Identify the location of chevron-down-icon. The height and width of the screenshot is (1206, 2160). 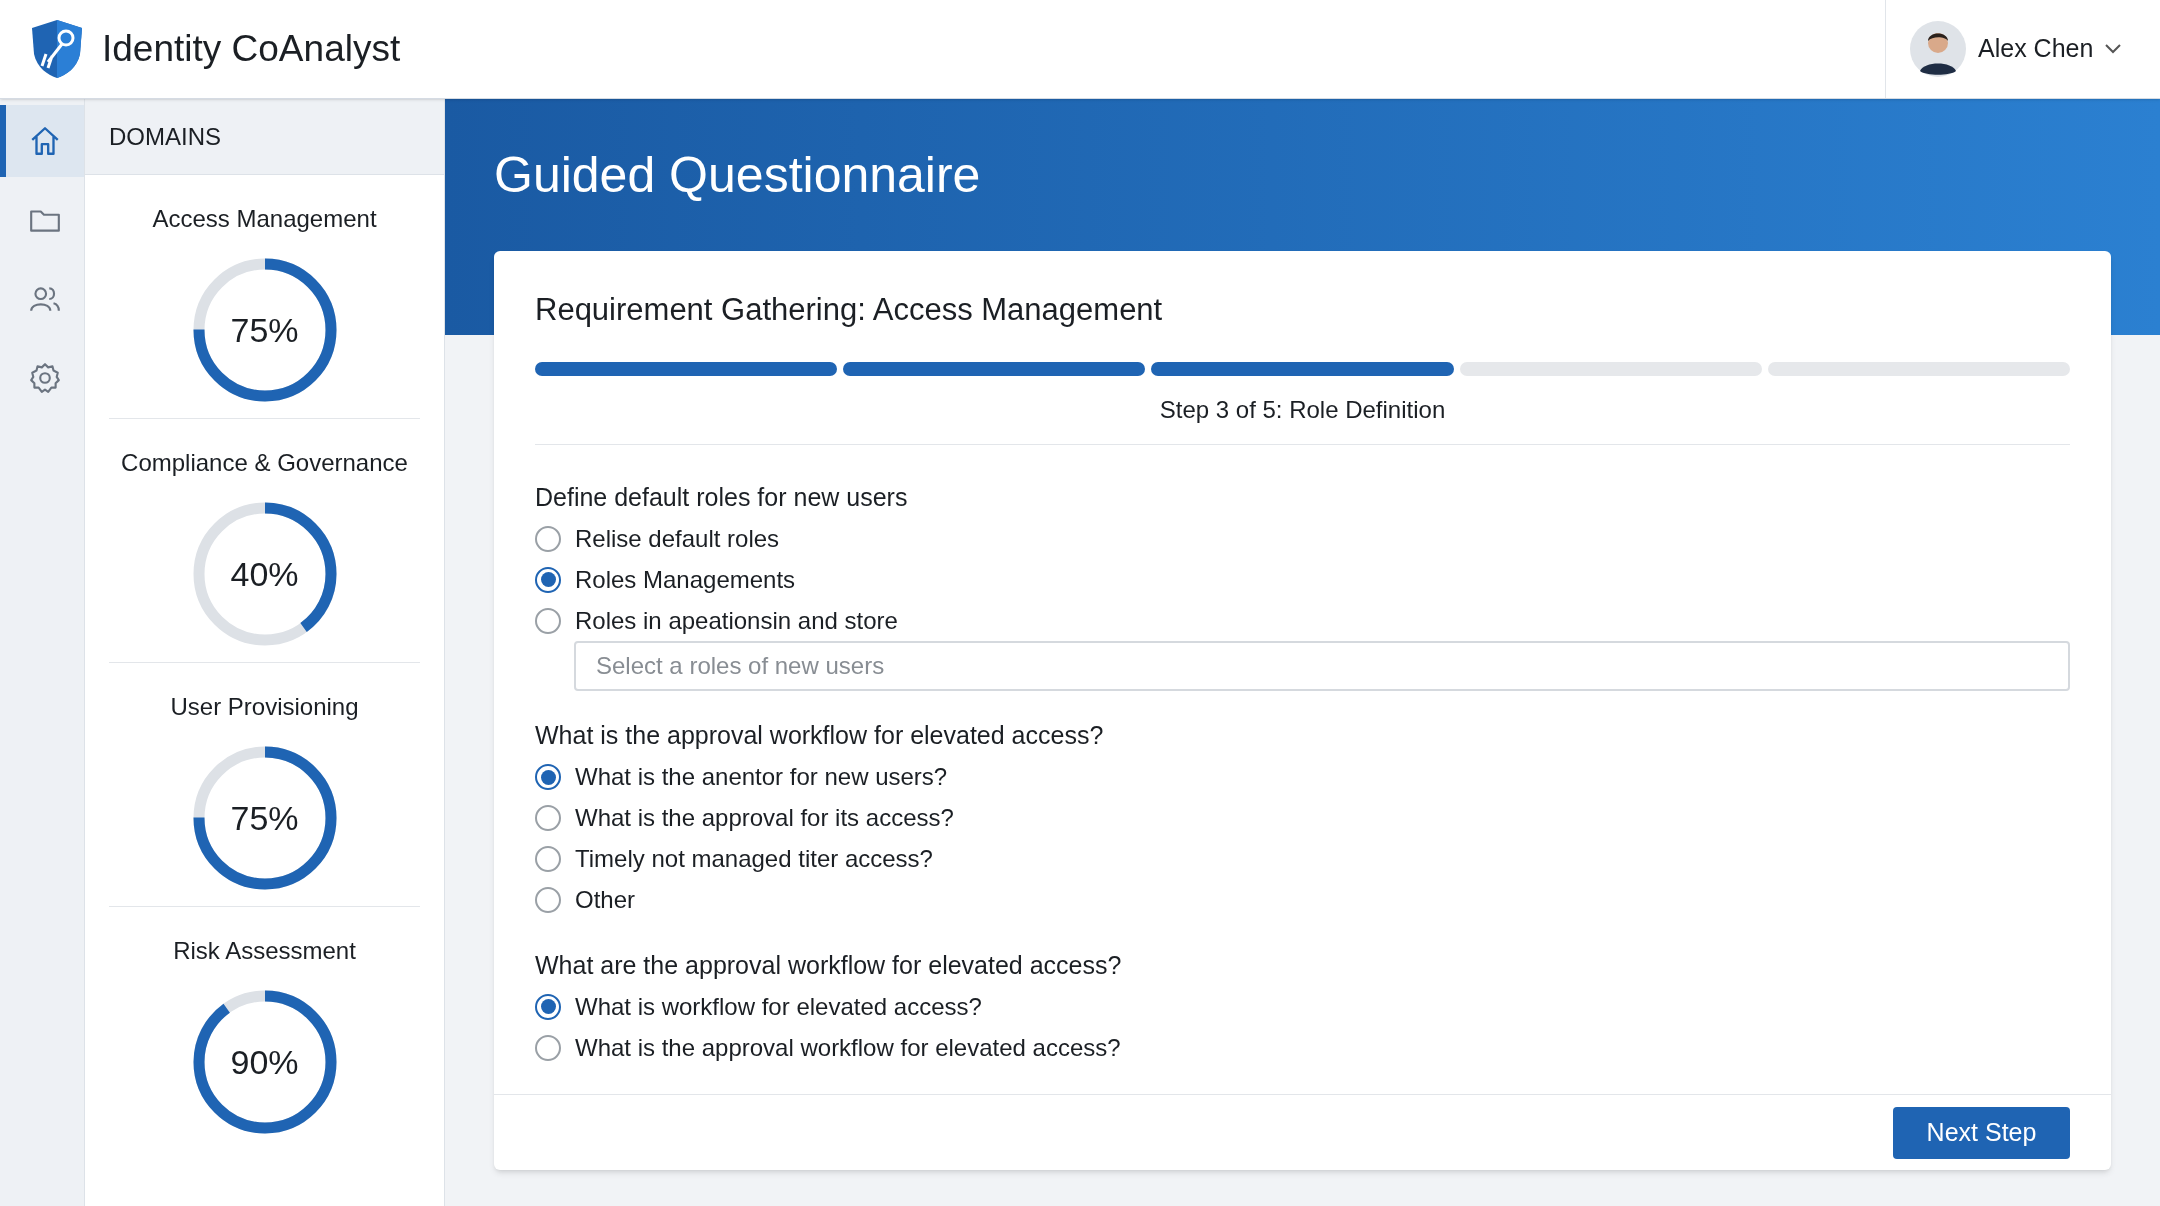
(2113, 49).